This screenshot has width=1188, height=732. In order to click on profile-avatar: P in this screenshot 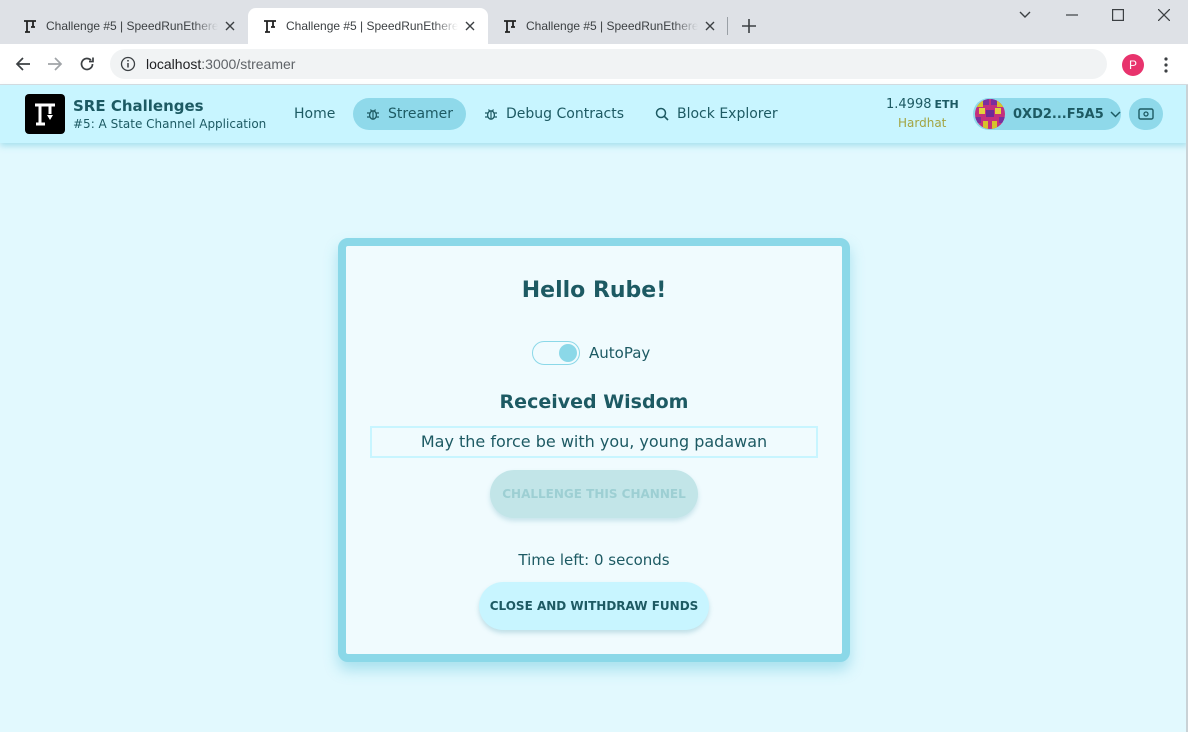, I will do `click(1133, 65)`.